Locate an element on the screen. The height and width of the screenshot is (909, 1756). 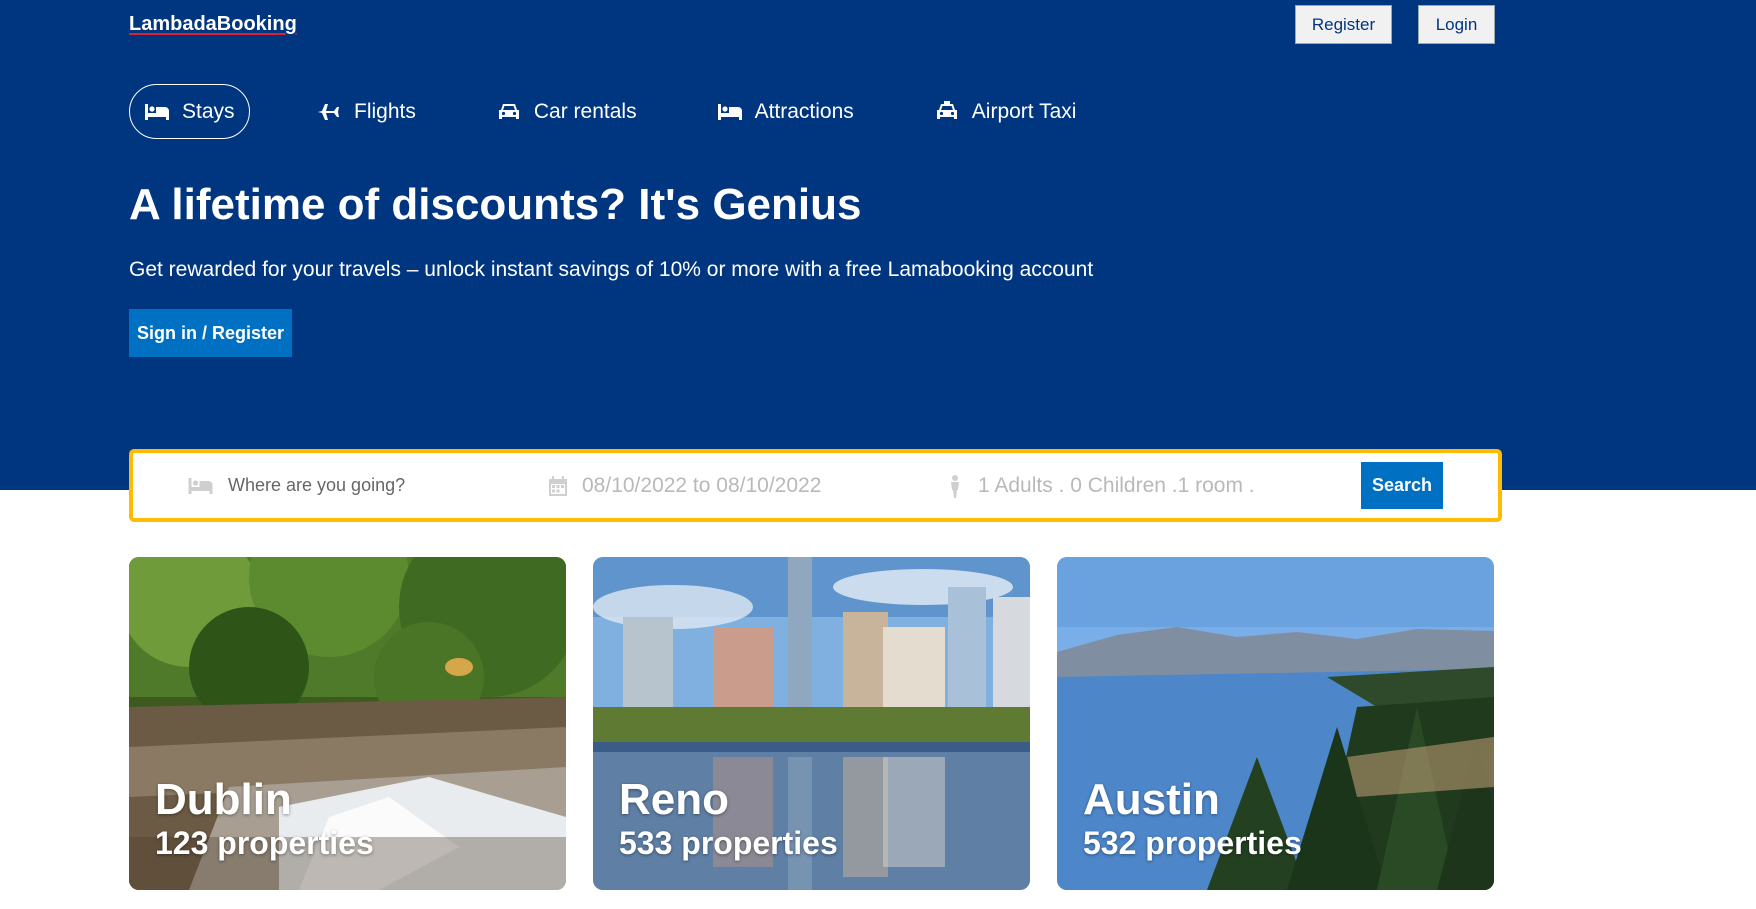
nav-item-label: Attractions is located at coordinates (804, 111).